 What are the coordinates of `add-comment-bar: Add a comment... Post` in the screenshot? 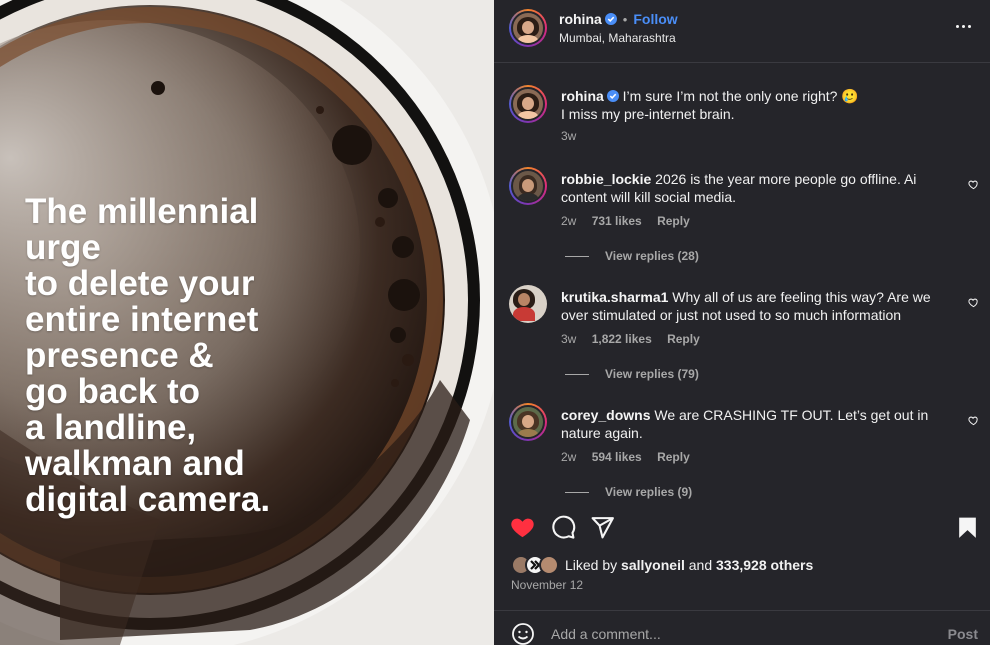 It's located at (742, 627).